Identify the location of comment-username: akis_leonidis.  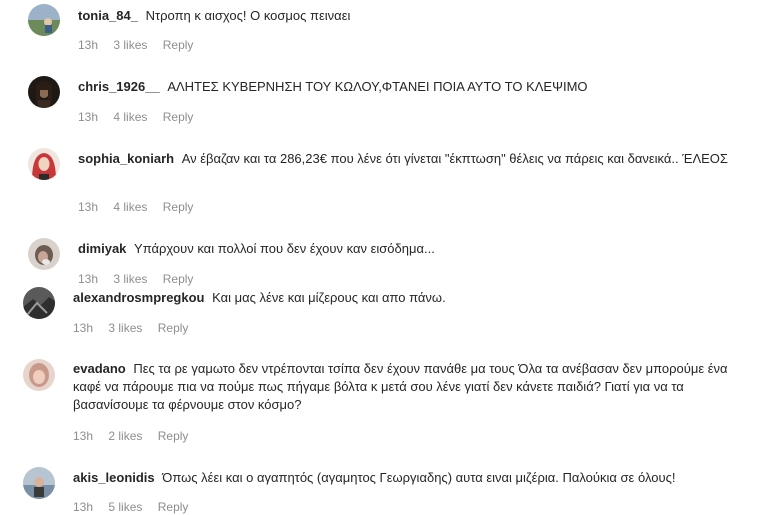
(114, 477).